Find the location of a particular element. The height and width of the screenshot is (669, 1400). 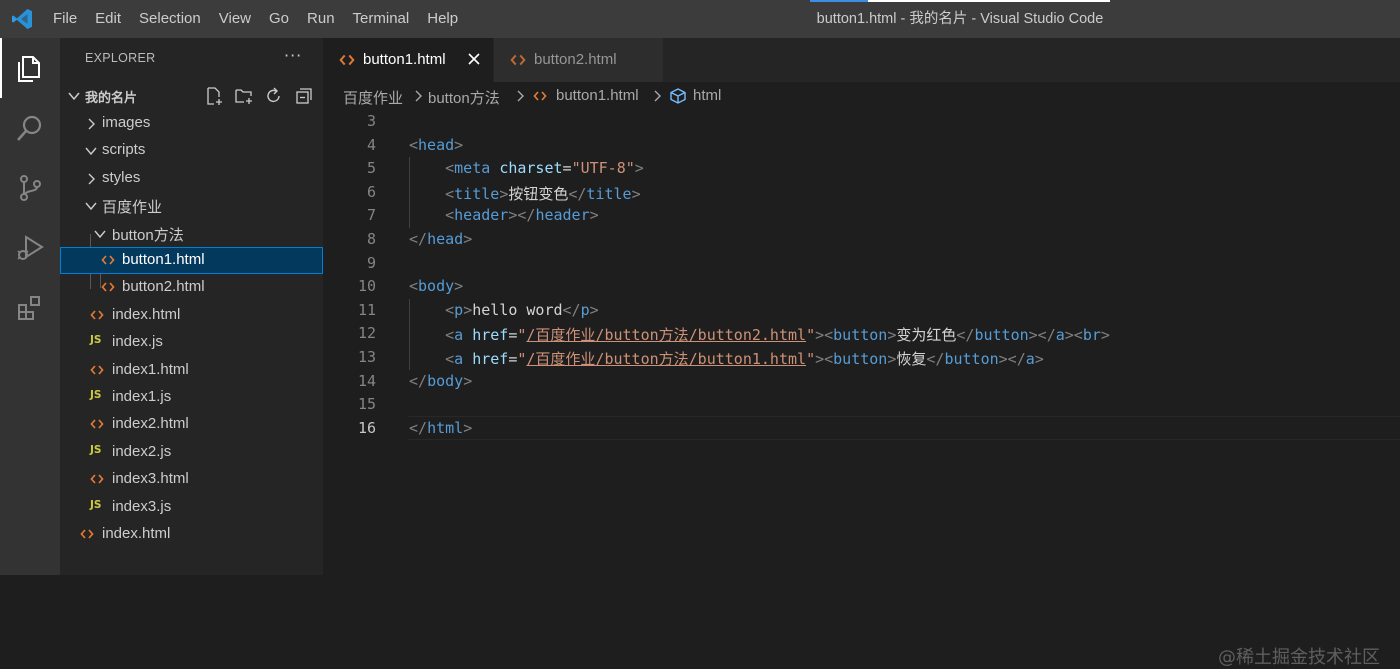

new-folder-icon is located at coordinates (244, 96).